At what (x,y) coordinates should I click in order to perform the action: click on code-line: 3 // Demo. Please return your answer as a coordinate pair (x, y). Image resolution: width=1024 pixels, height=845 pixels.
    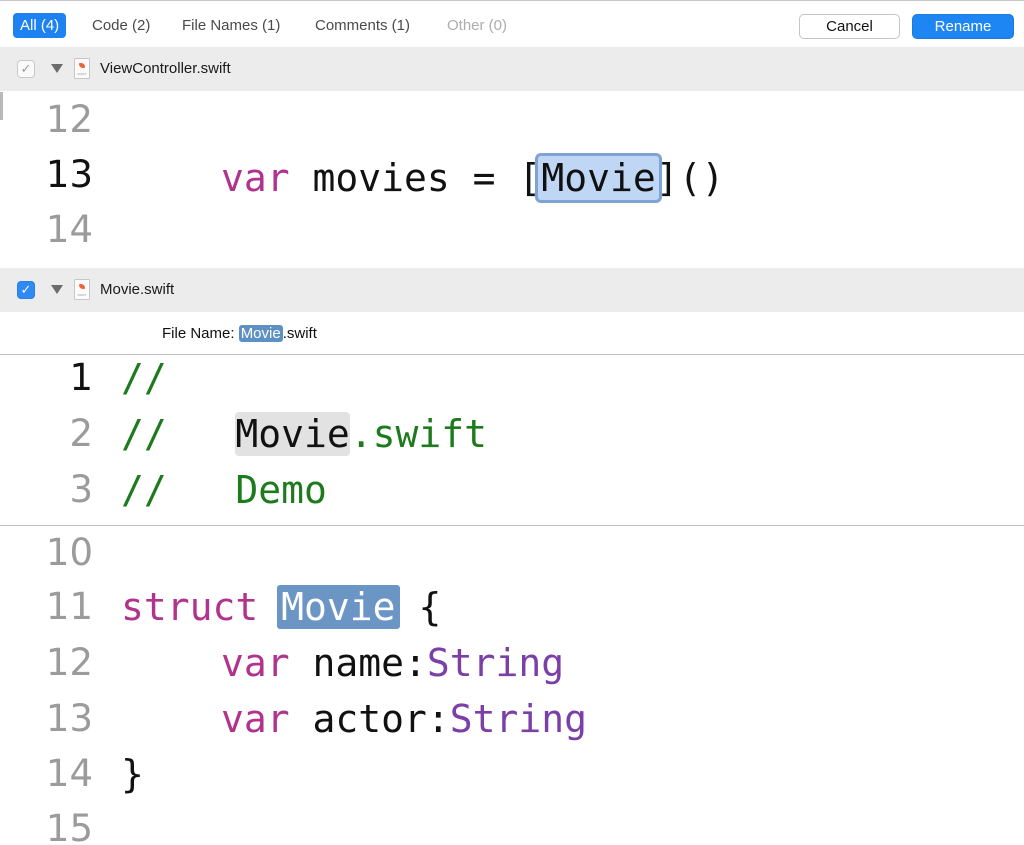
    Looking at the image, I should click on (512, 496).